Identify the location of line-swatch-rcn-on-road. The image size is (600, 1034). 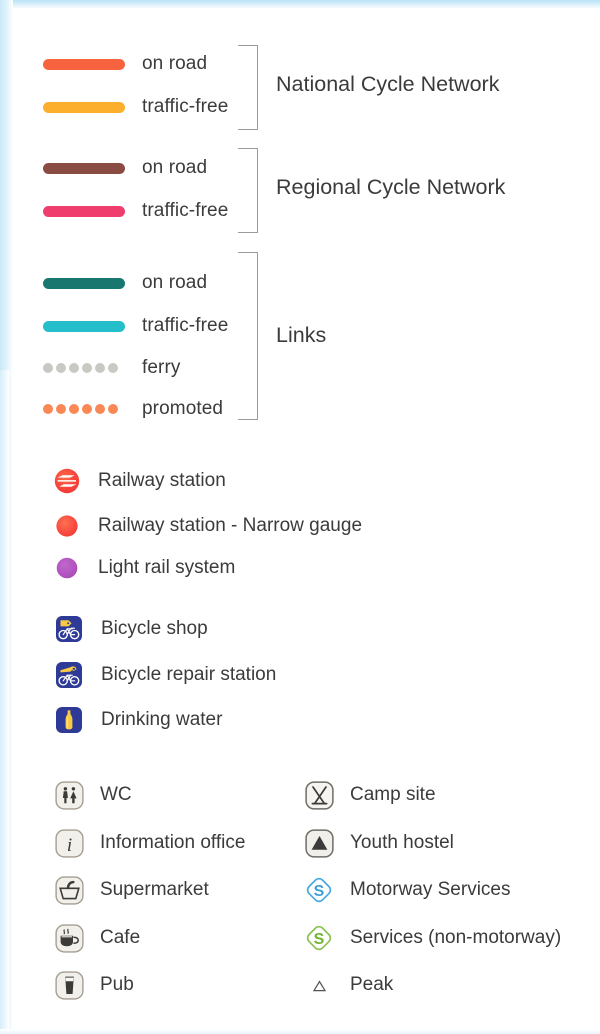
(84, 168).